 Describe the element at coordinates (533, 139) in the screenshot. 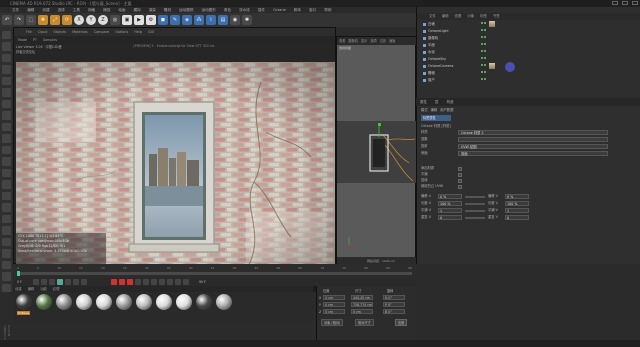

I see `attribute-value` at that location.